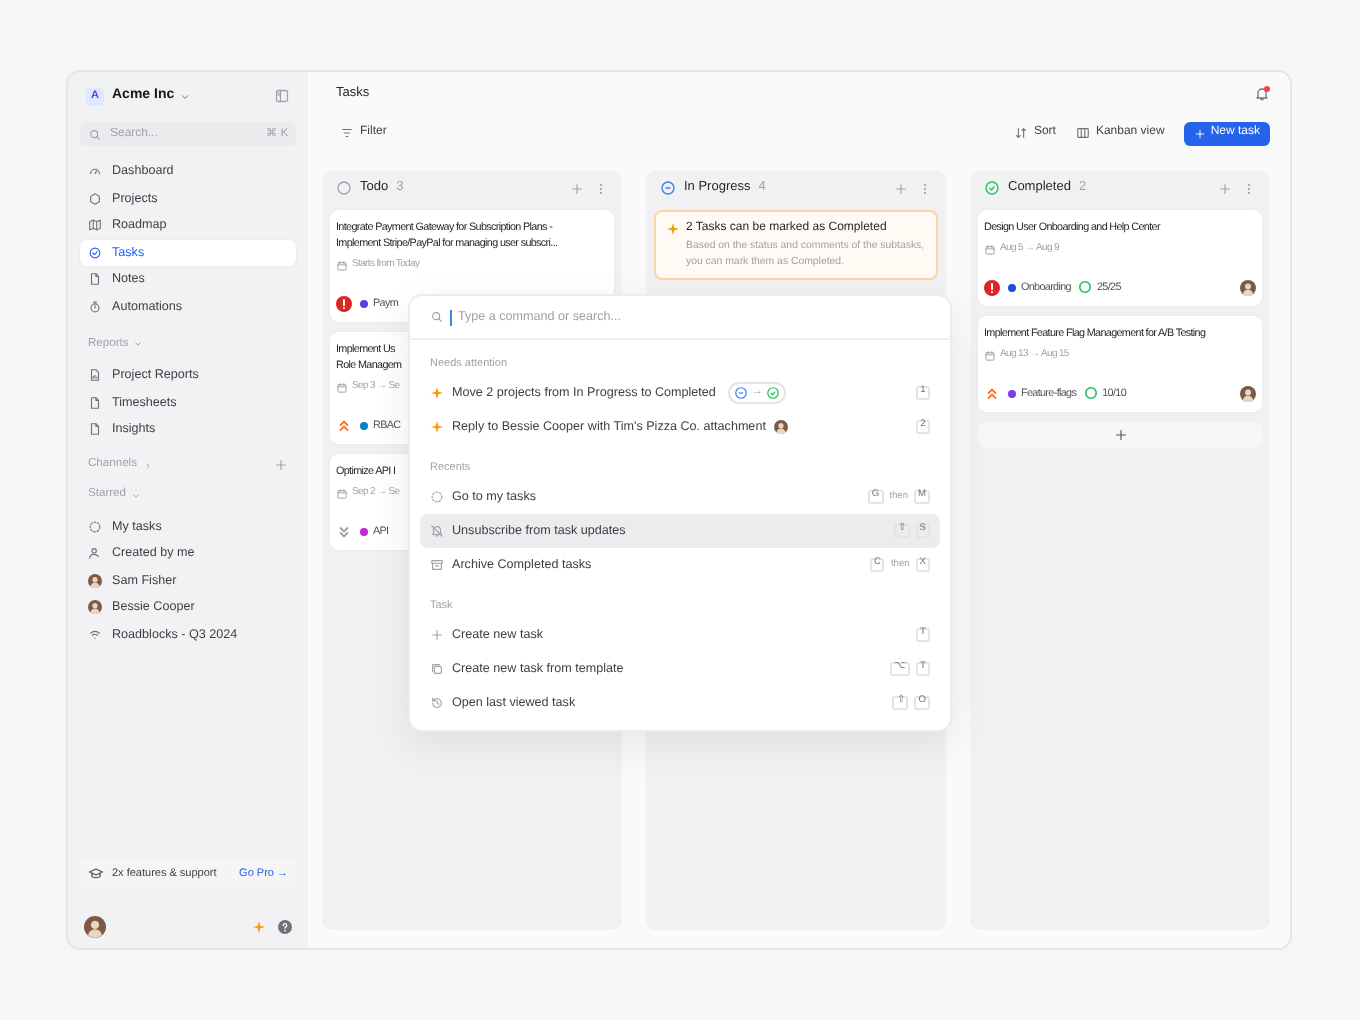 This screenshot has width=1360, height=1020. I want to click on status-circle-icon, so click(344, 188).